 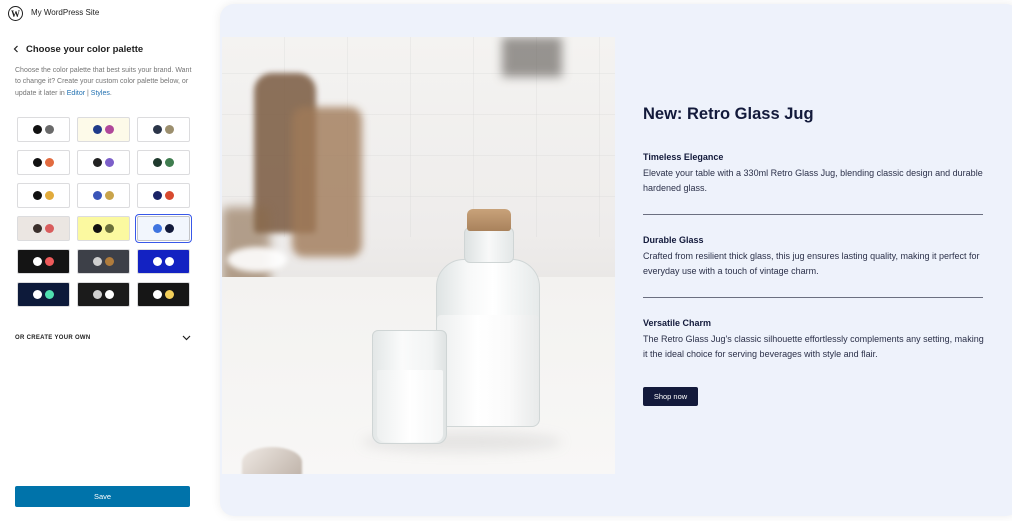 I want to click on create-own-toggle: OR CREATE YOUR OWN, so click(x=103, y=338).